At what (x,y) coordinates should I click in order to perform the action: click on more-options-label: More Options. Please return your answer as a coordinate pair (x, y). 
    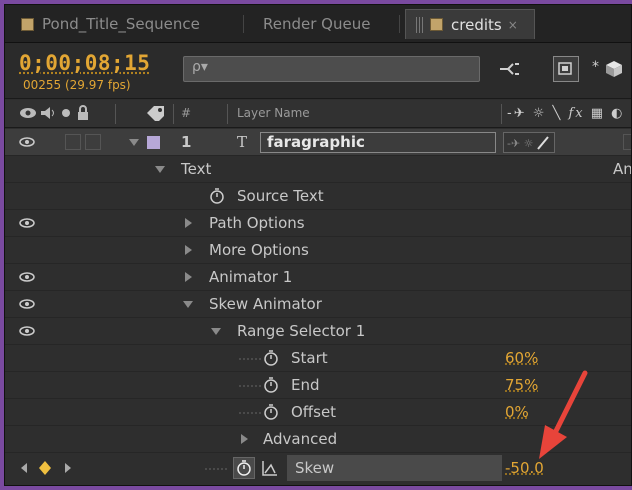
    Looking at the image, I should click on (259, 250).